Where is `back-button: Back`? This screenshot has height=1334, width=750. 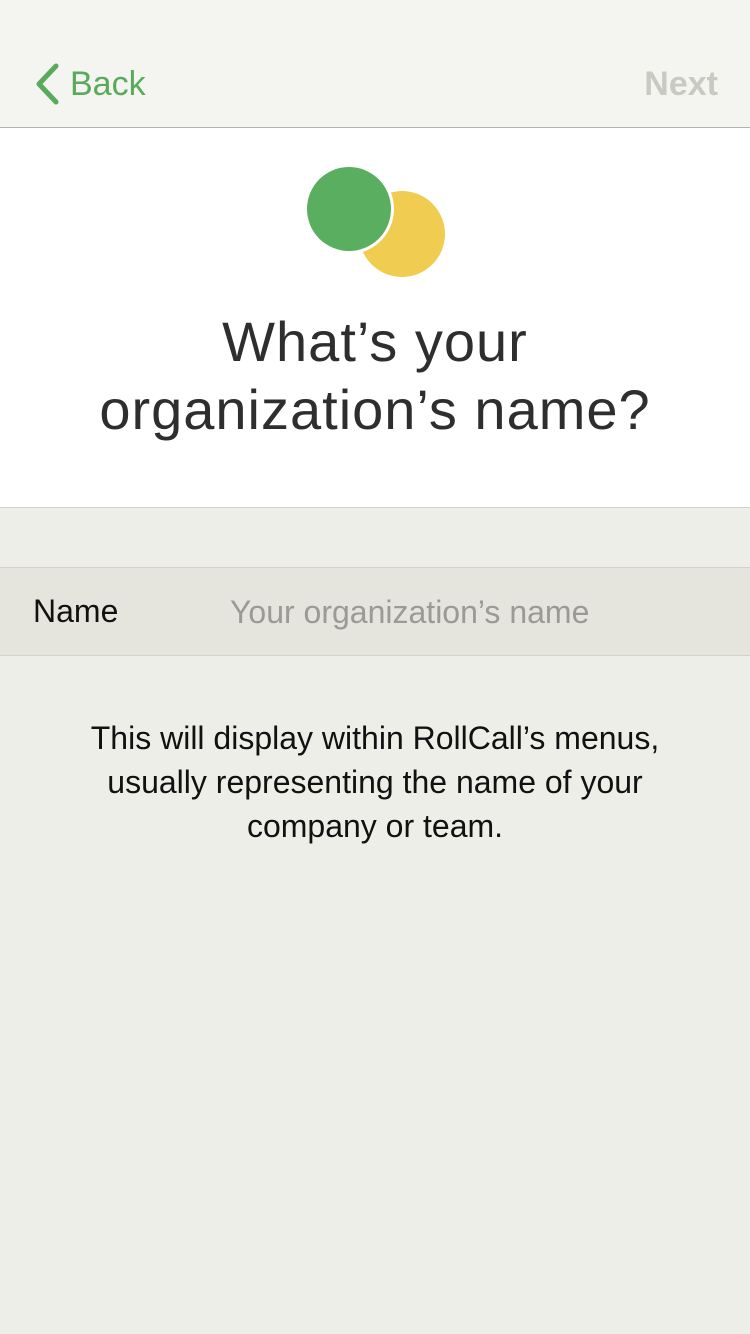 back-button: Back is located at coordinates (90, 84).